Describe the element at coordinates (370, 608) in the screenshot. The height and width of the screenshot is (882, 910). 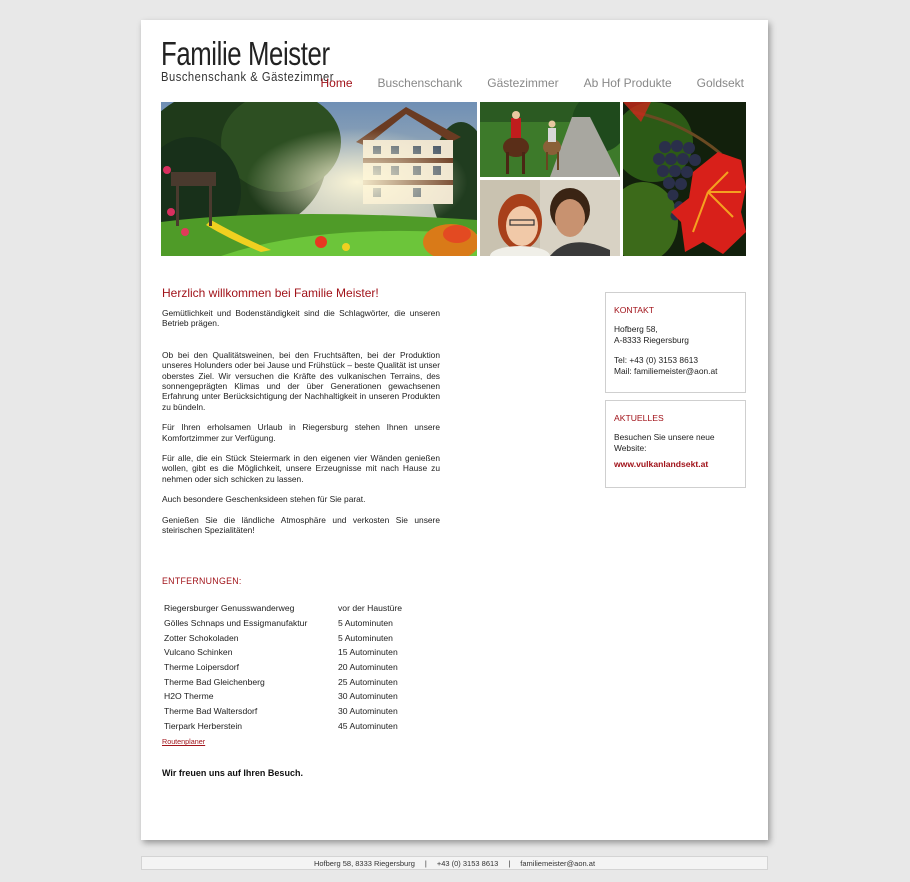
I see `travel-time-cell: vor der Haustüre` at that location.